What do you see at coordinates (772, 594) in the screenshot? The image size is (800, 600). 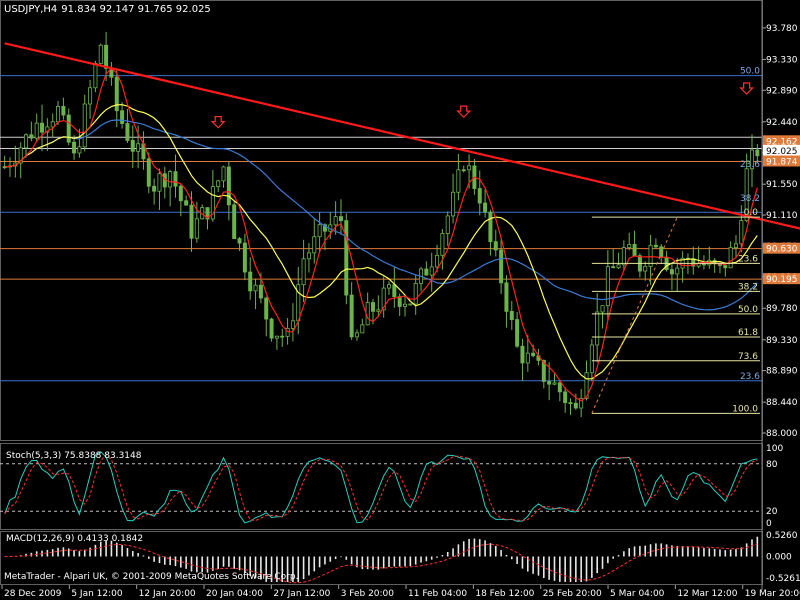 I see `time-label-11: 19 Mar 20:00` at bounding box center [772, 594].